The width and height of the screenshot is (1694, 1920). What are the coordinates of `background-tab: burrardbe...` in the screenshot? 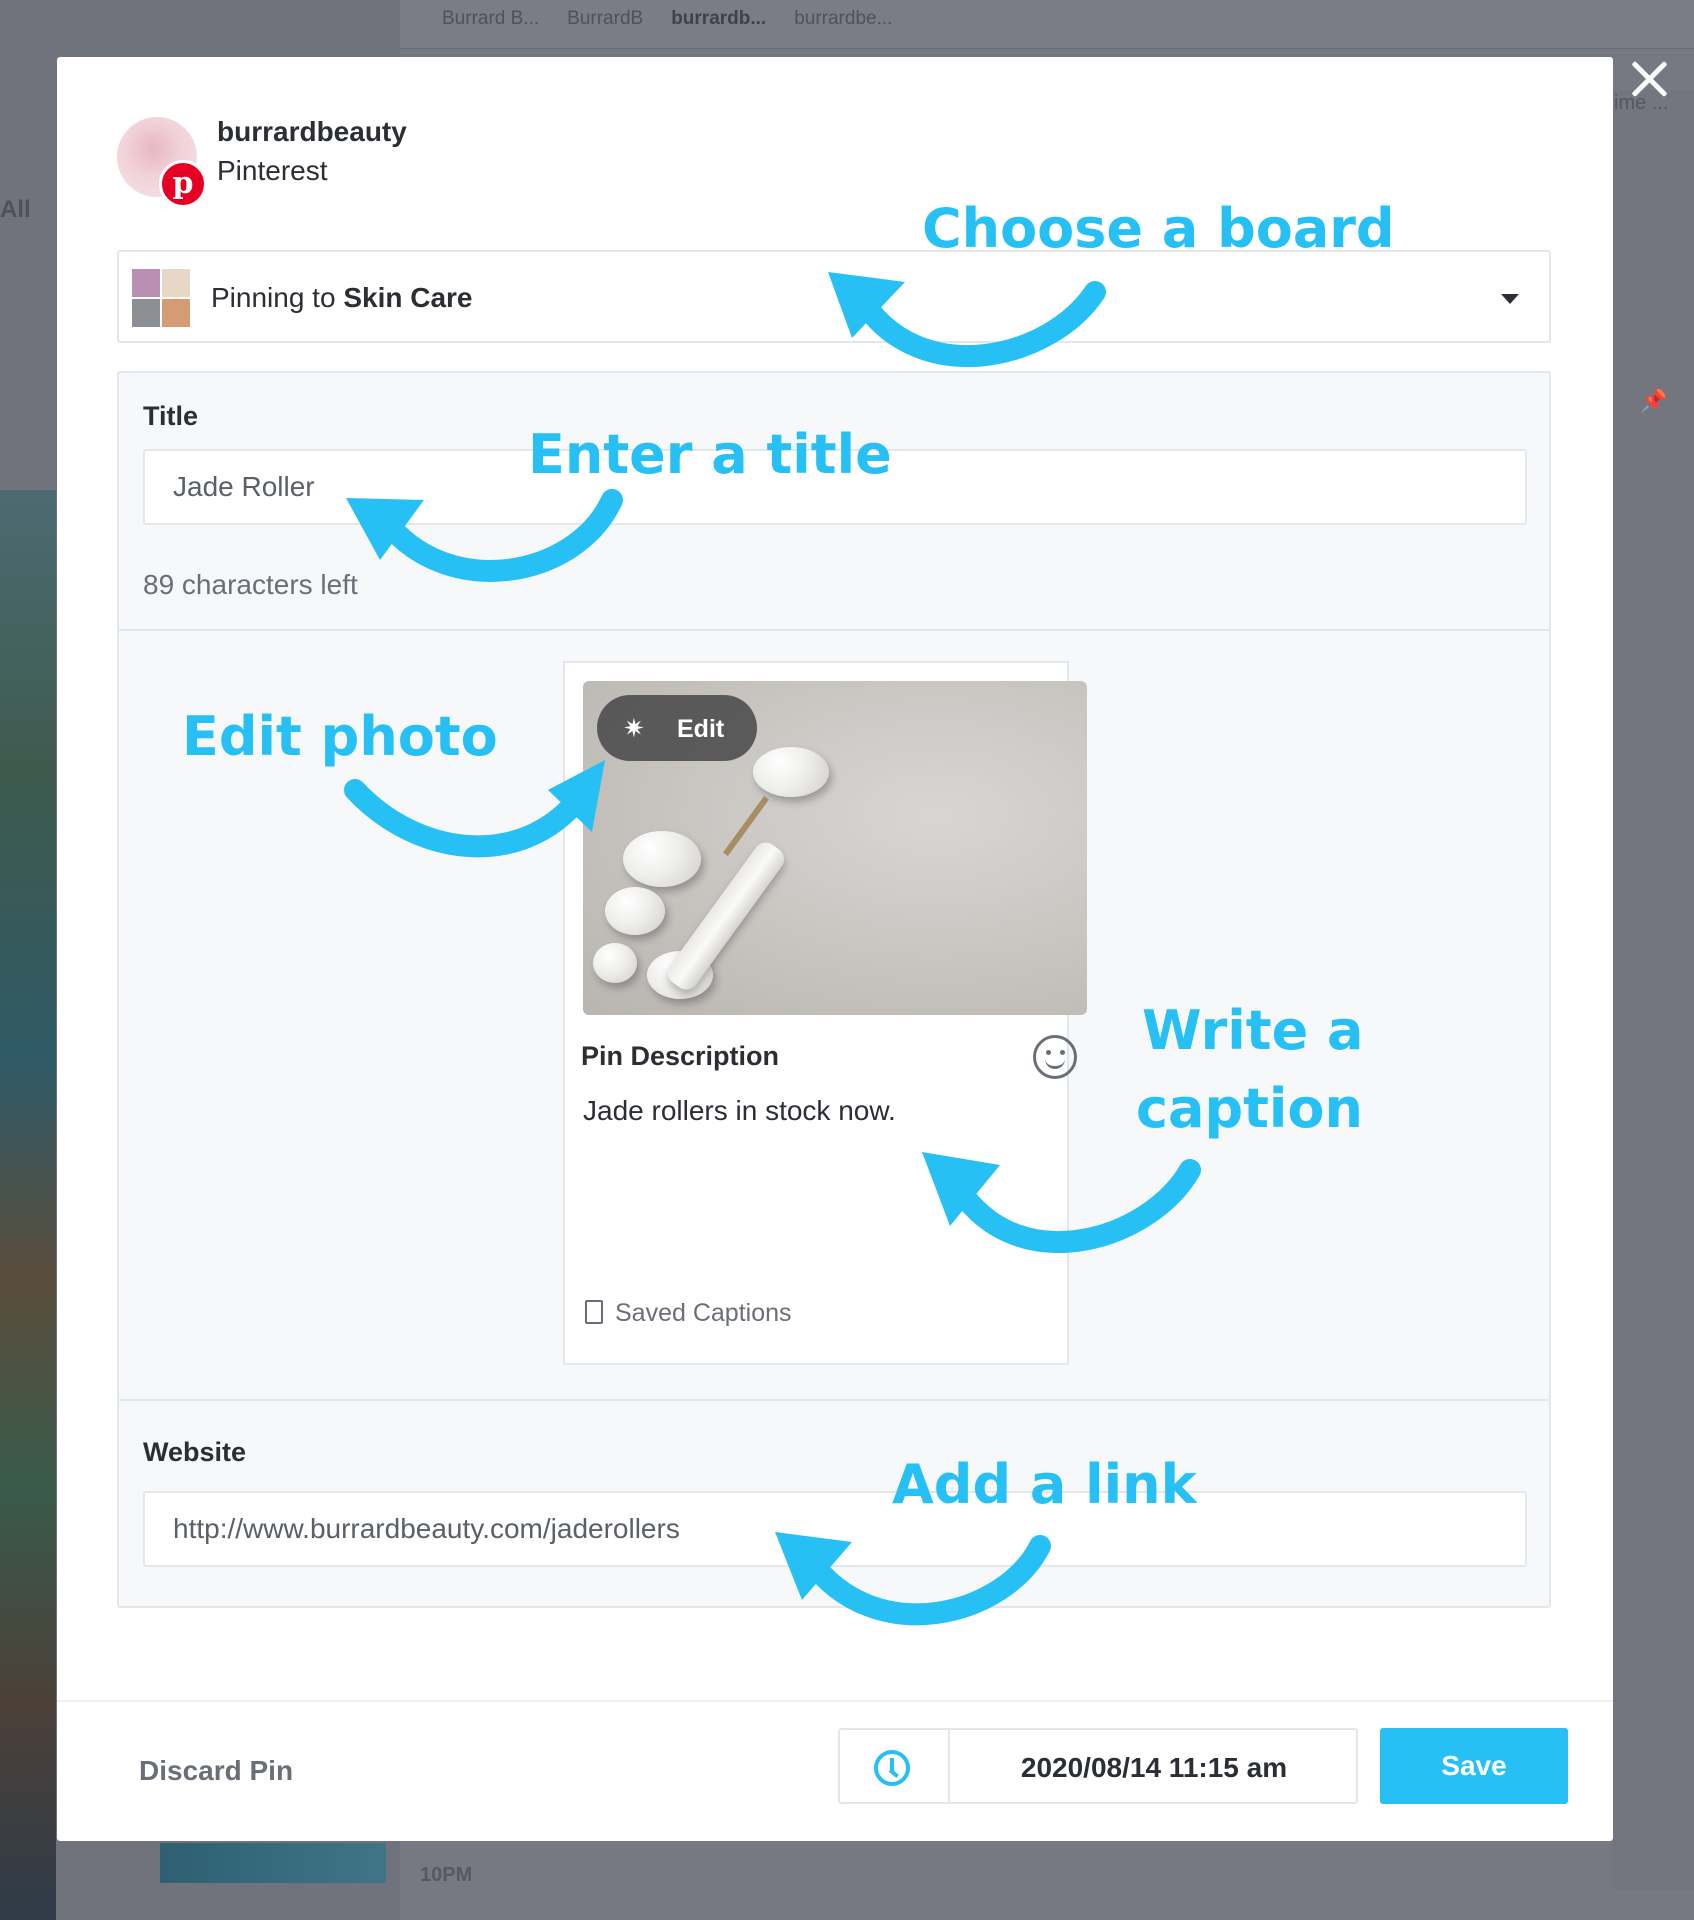 It's located at (843, 18).